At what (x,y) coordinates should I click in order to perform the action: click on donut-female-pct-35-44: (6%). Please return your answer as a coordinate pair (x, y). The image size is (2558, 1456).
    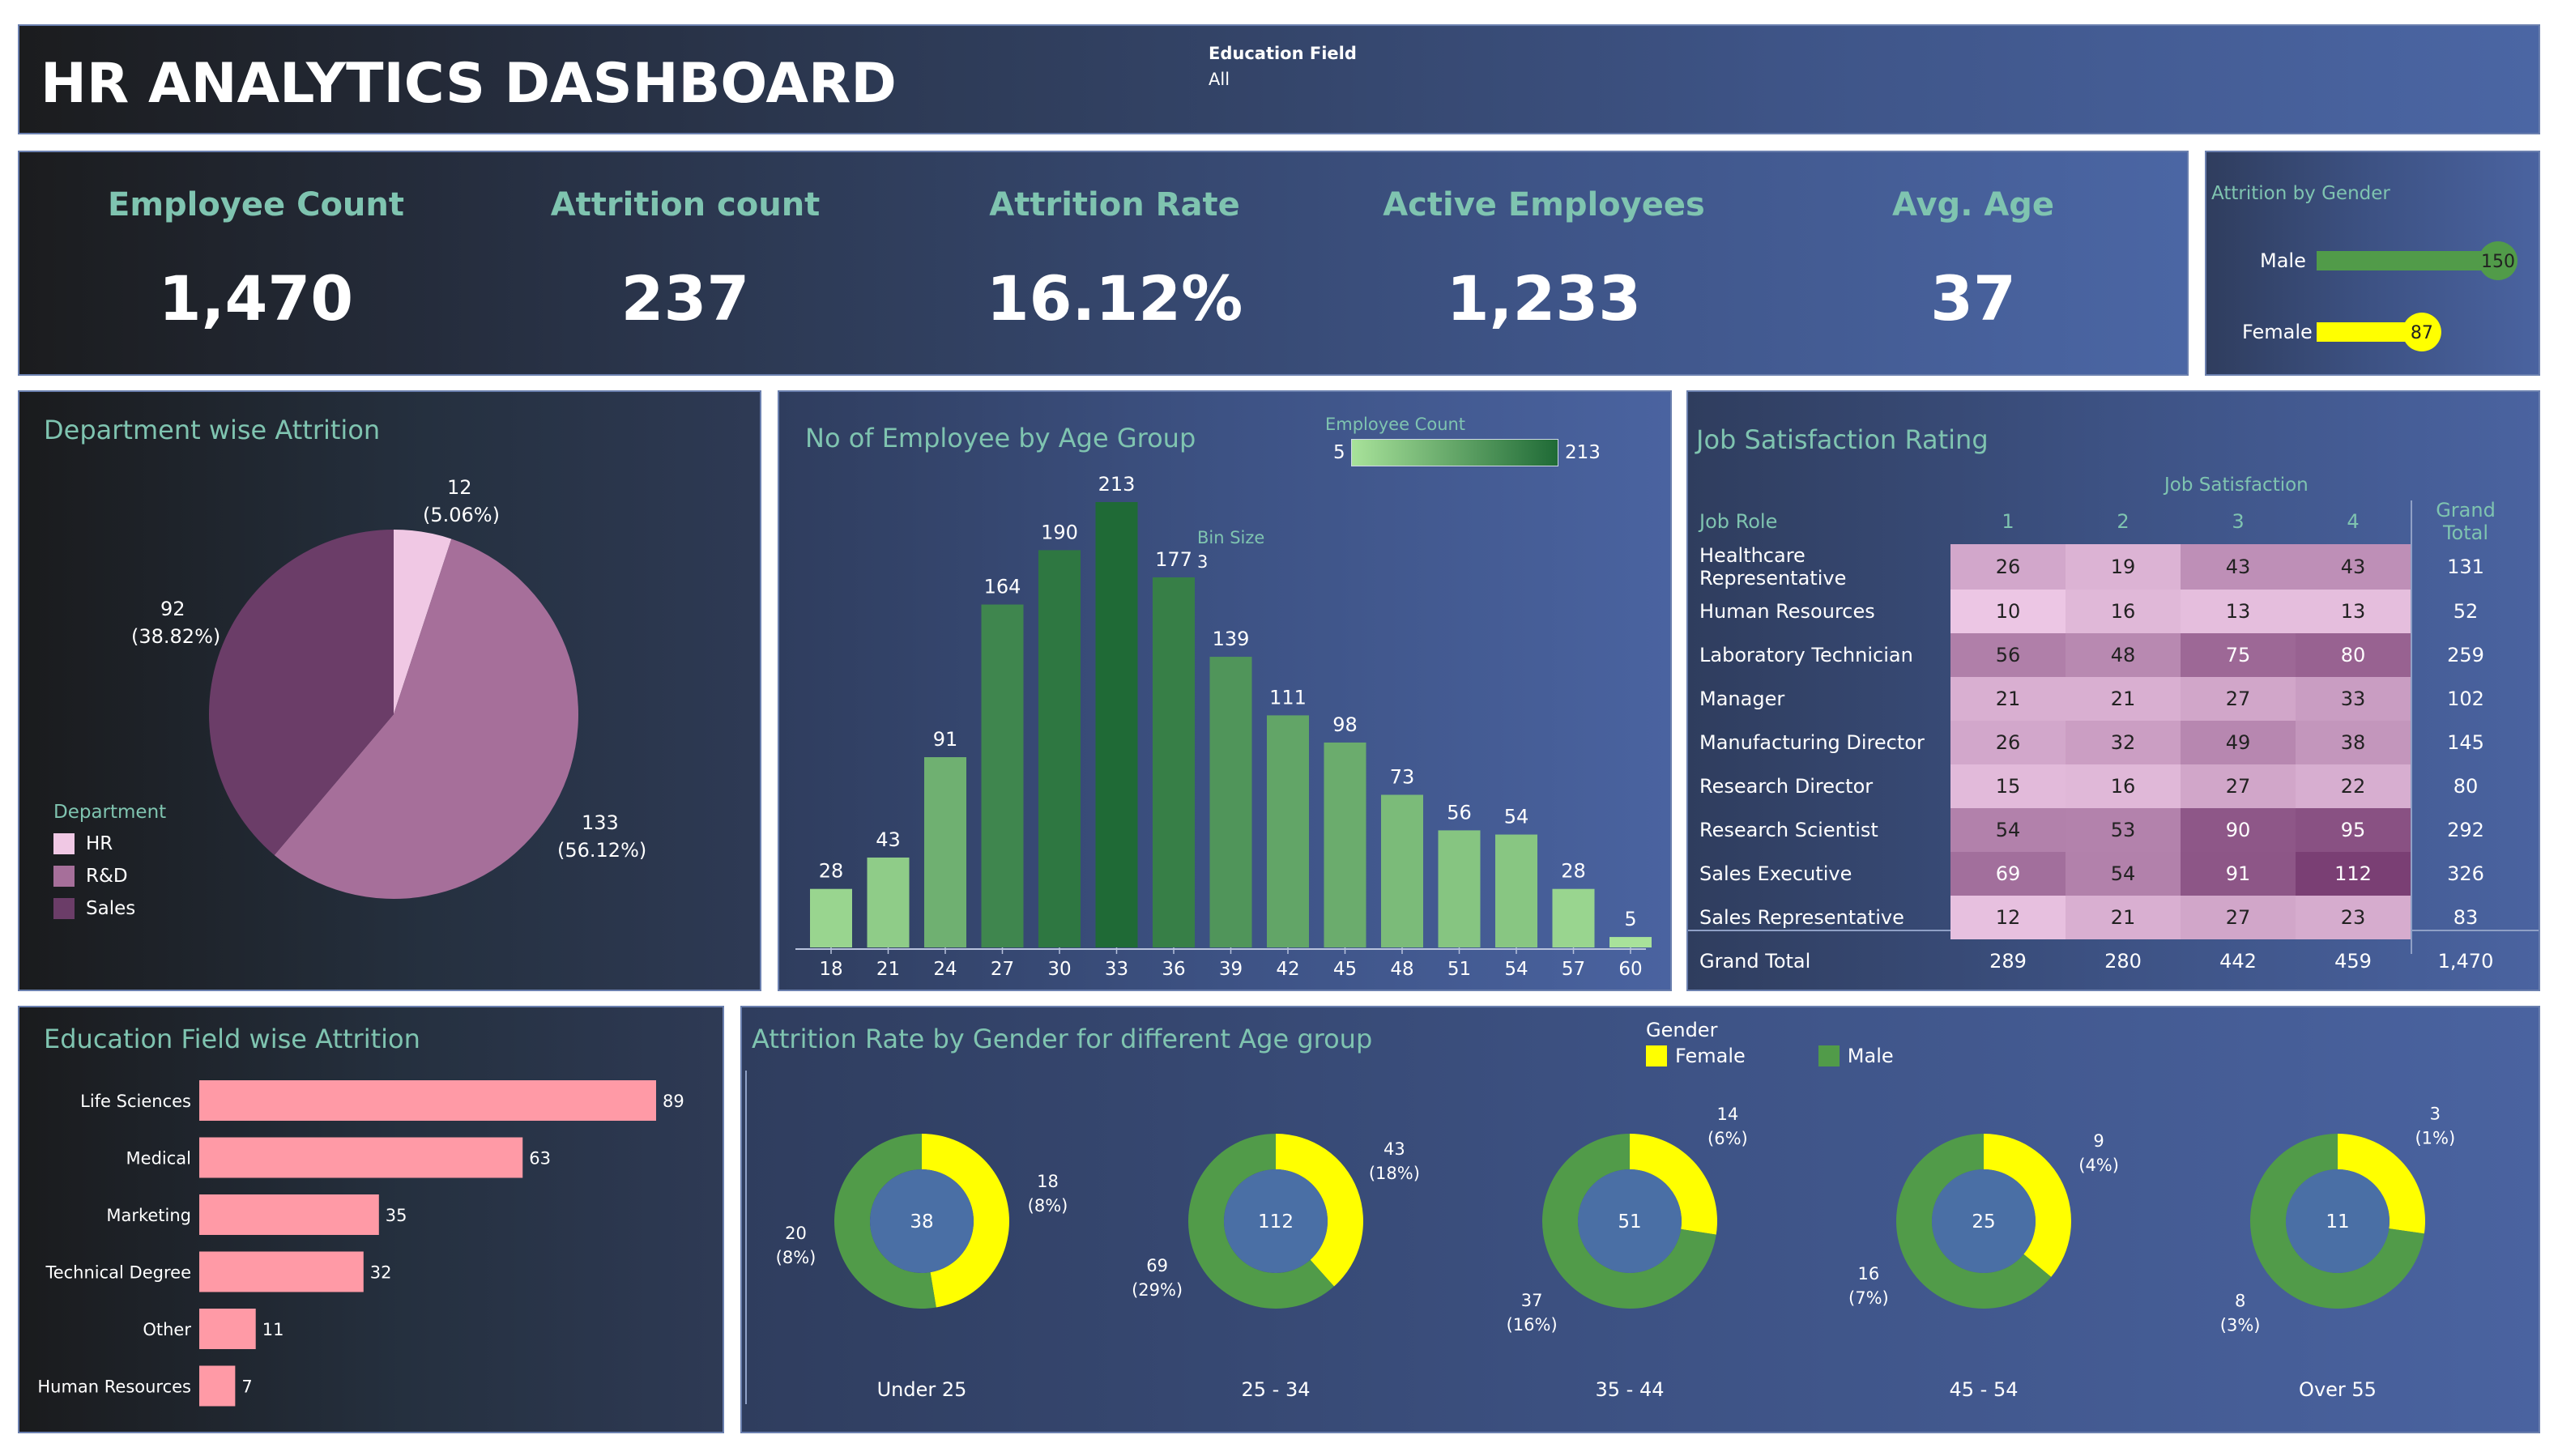
    Looking at the image, I should click on (1727, 1138).